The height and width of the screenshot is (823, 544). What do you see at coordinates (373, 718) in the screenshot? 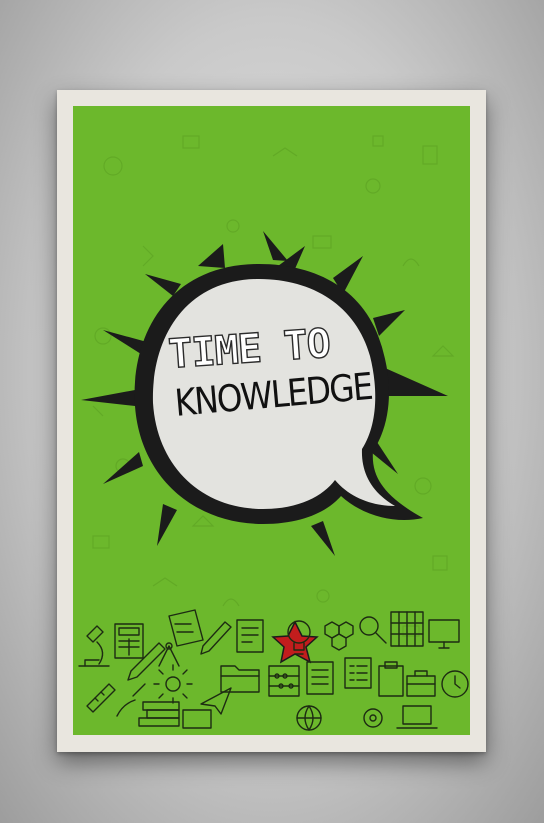
I see `gear-icon` at bounding box center [373, 718].